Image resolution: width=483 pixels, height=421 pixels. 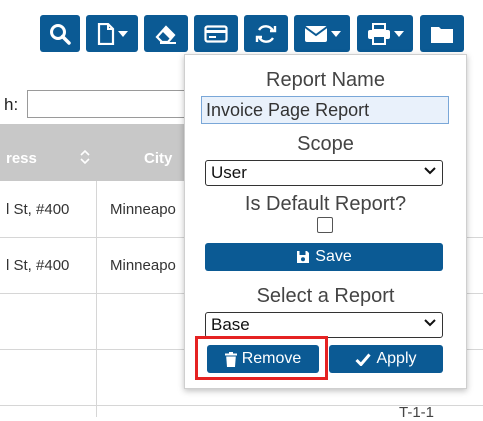 What do you see at coordinates (325, 296) in the screenshot?
I see `select-report-label: Select a Report` at bounding box center [325, 296].